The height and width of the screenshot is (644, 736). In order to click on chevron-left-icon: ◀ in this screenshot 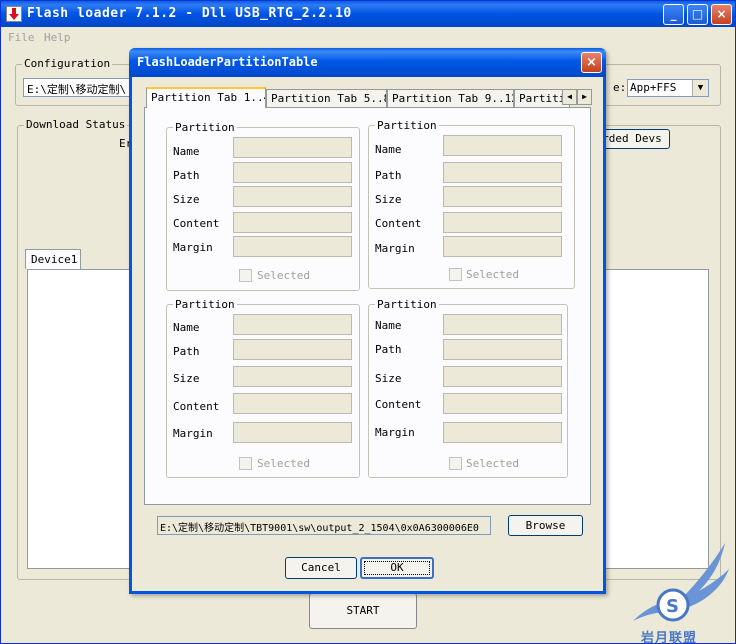, I will do `click(569, 96)`.